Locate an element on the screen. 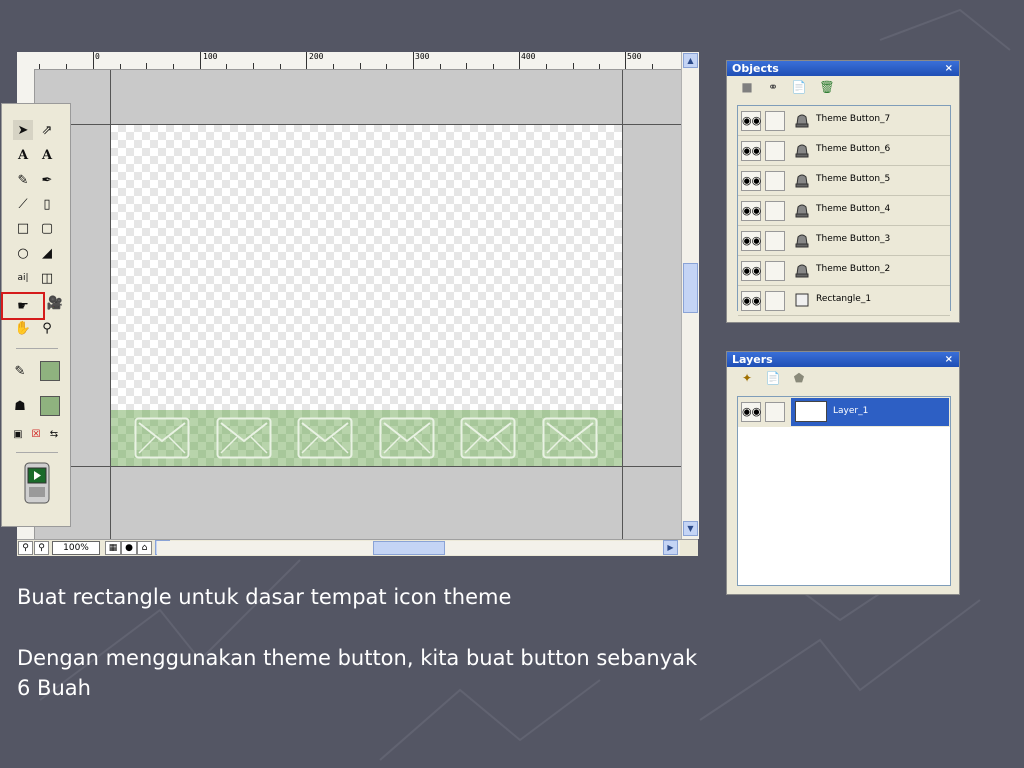  layer-row: ◉◉ Layer_1 is located at coordinates (844, 412).